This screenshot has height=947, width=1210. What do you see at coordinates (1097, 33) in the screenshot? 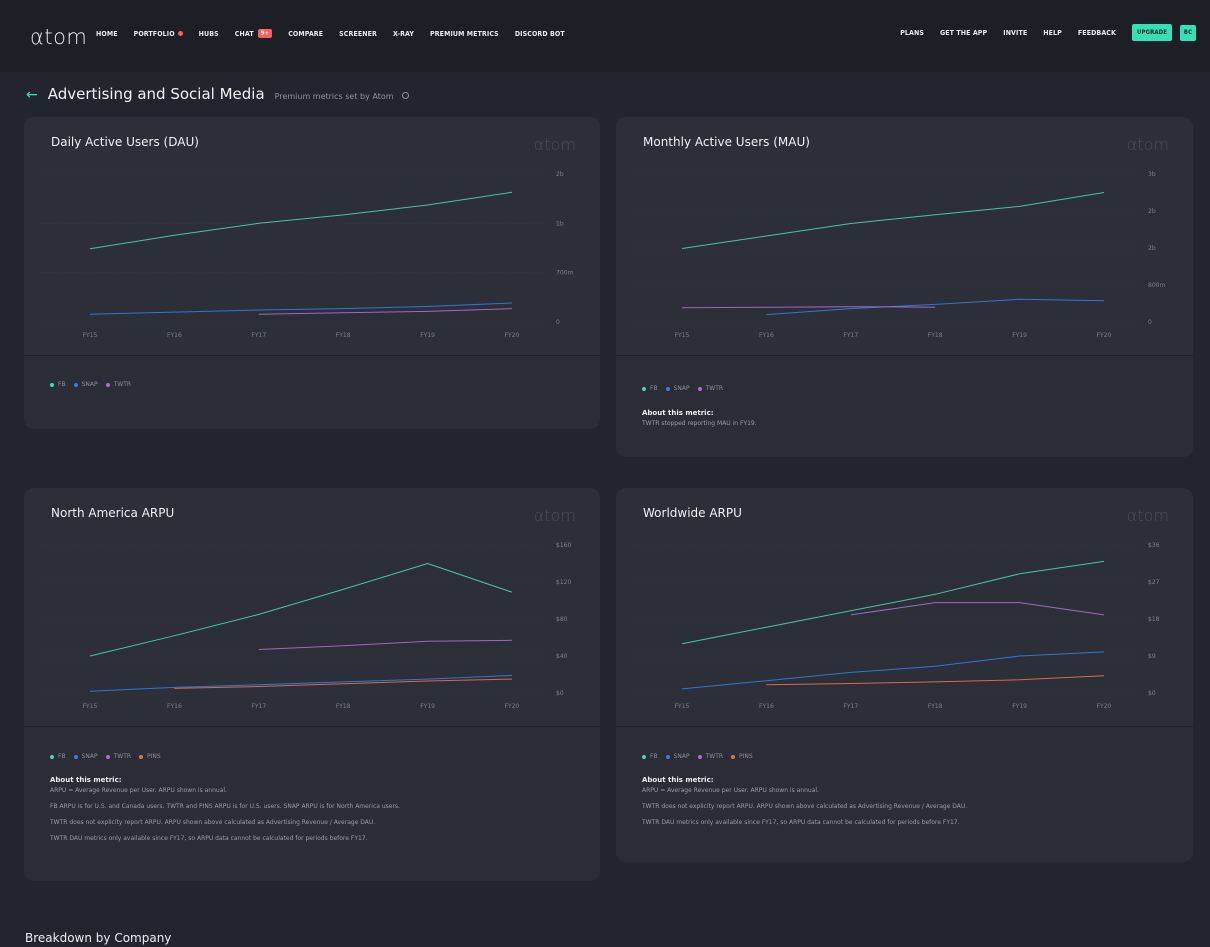
I see `nav-feedback: FEEDBACK` at bounding box center [1097, 33].